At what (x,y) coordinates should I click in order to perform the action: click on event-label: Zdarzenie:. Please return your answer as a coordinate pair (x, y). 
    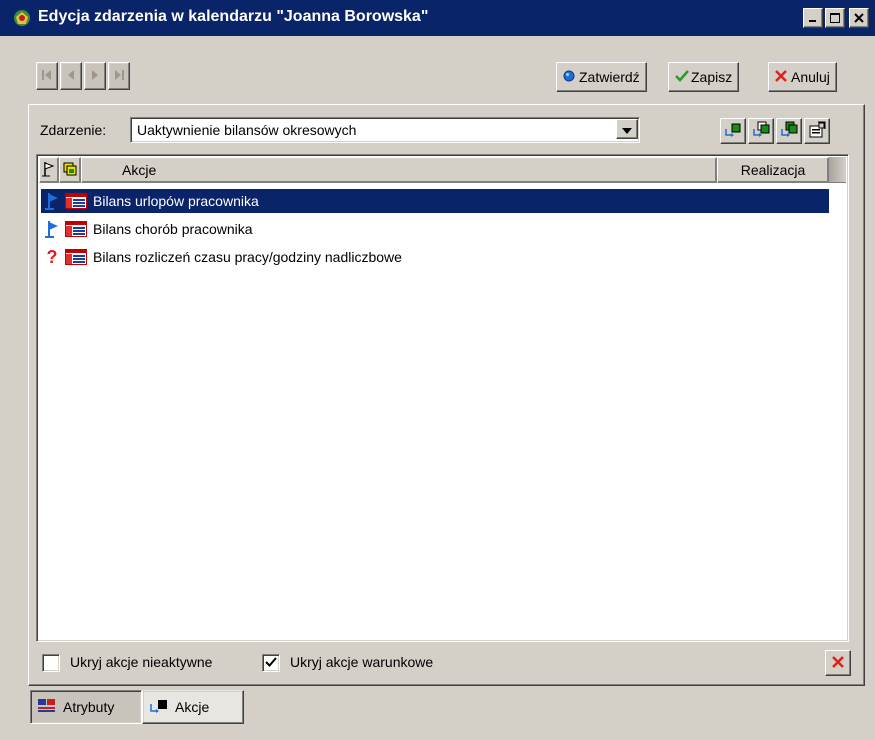
    Looking at the image, I should click on (73, 130).